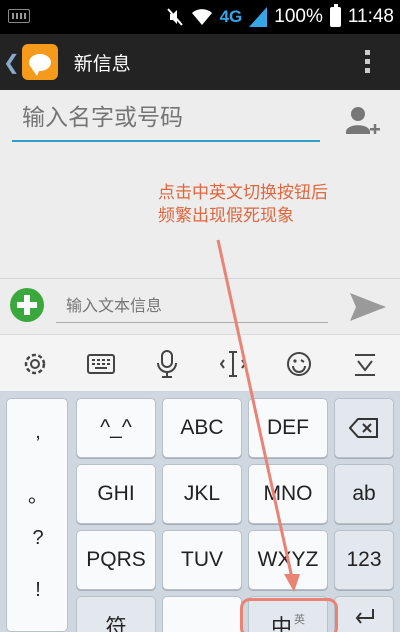  Describe the element at coordinates (288, 428) in the screenshot. I see `key-def: DEF` at that location.